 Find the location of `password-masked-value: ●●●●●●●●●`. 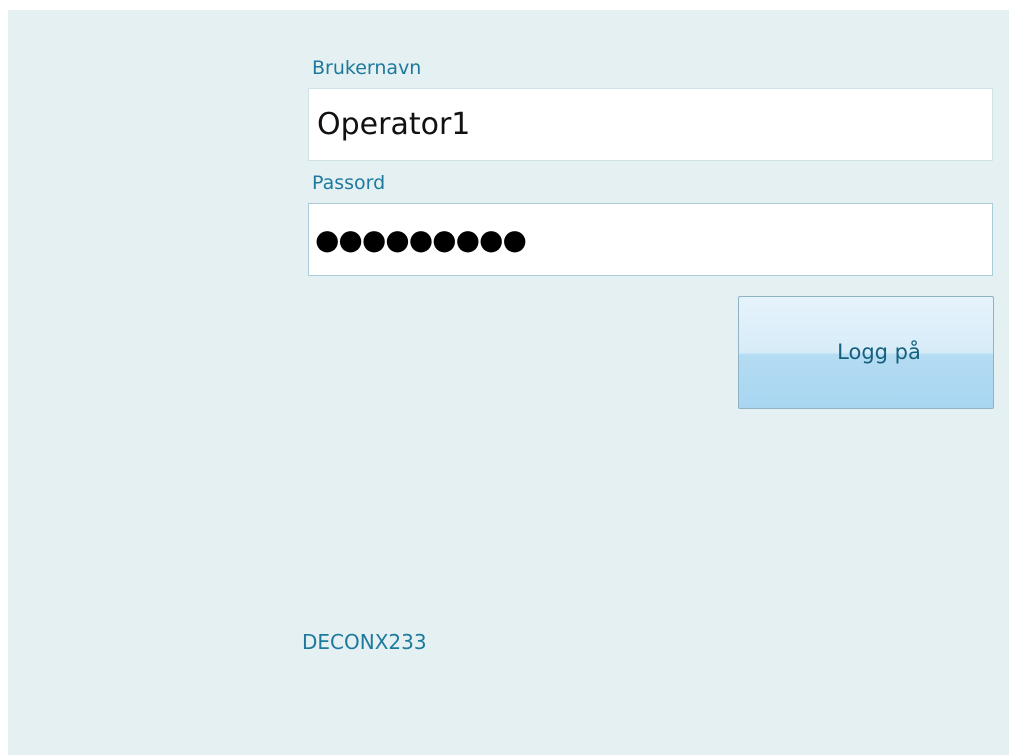

password-masked-value: ●●●●●●●●● is located at coordinates (421, 239).